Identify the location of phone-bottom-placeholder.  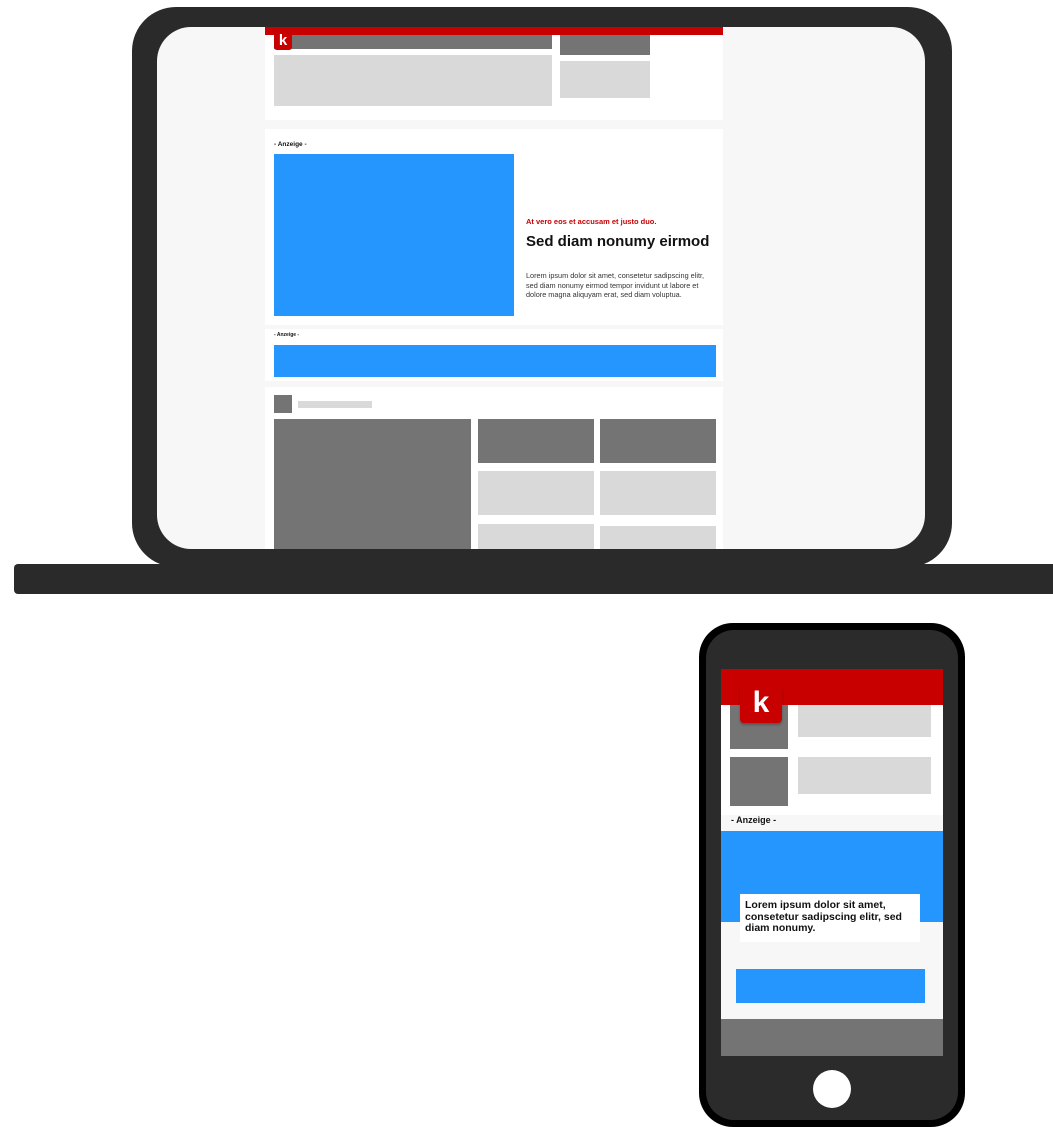
(832, 1037).